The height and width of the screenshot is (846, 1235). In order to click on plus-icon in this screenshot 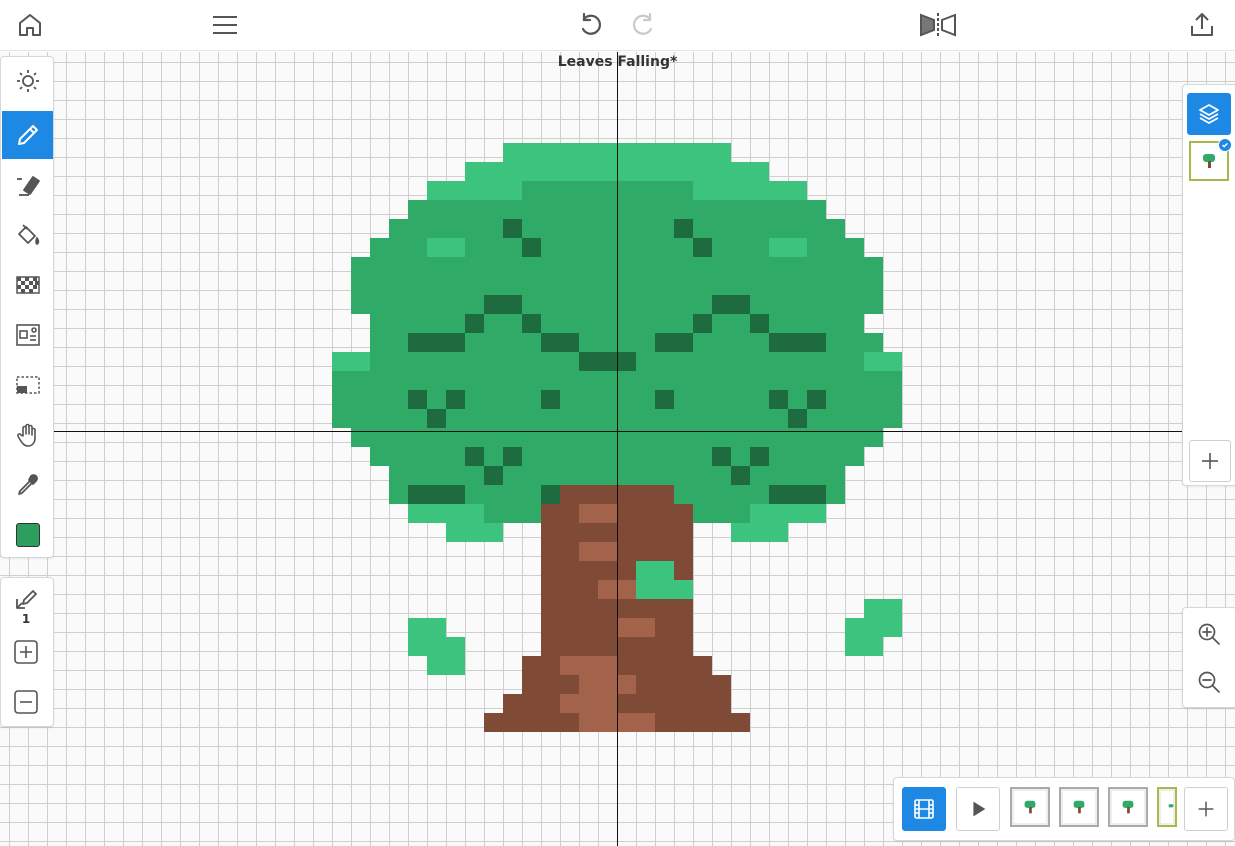, I will do `click(1206, 809)`.